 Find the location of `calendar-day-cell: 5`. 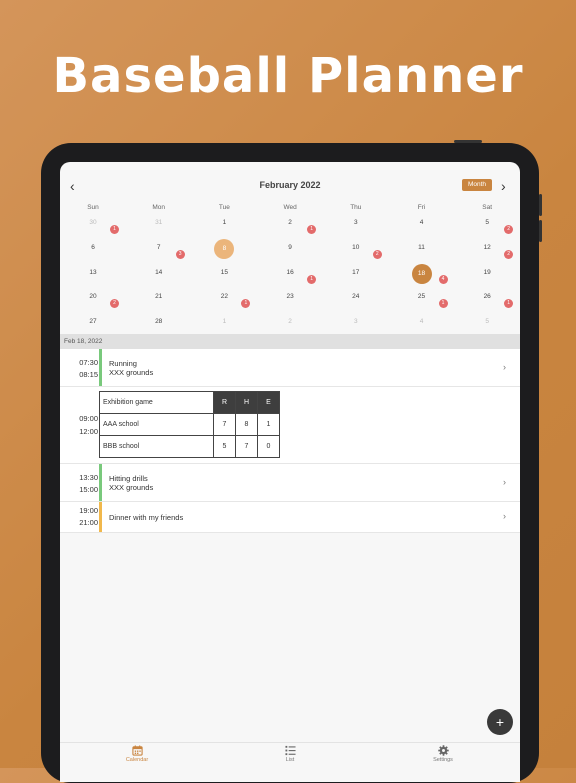

calendar-day-cell: 5 is located at coordinates (487, 323).